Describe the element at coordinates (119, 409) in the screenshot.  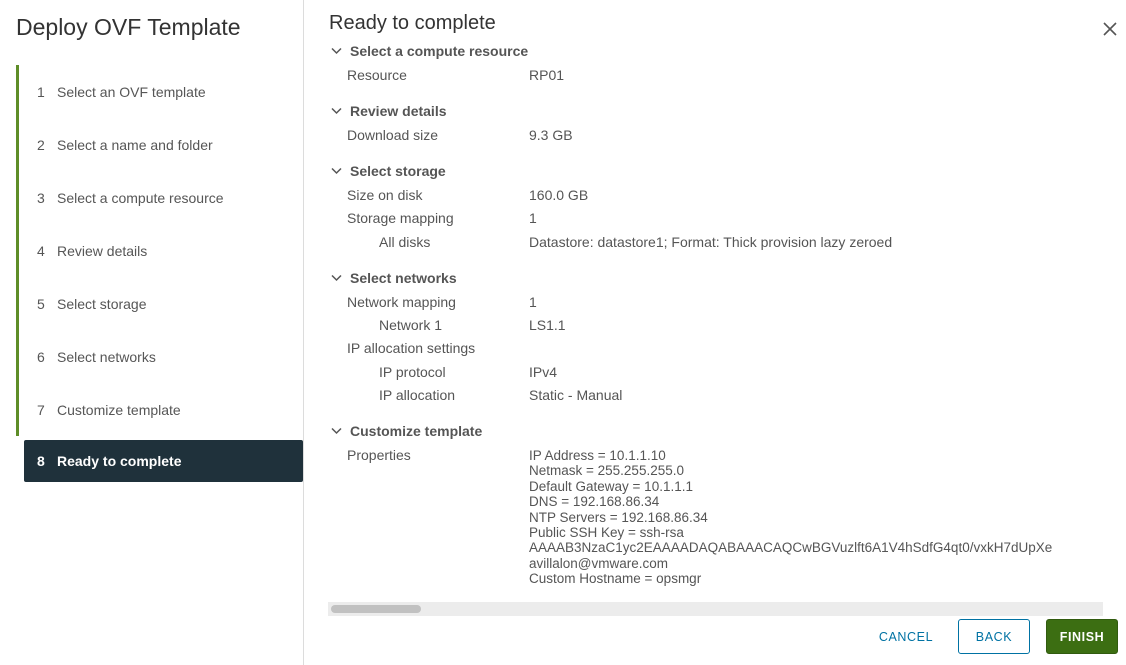
I see `step-label: Customize template` at that location.